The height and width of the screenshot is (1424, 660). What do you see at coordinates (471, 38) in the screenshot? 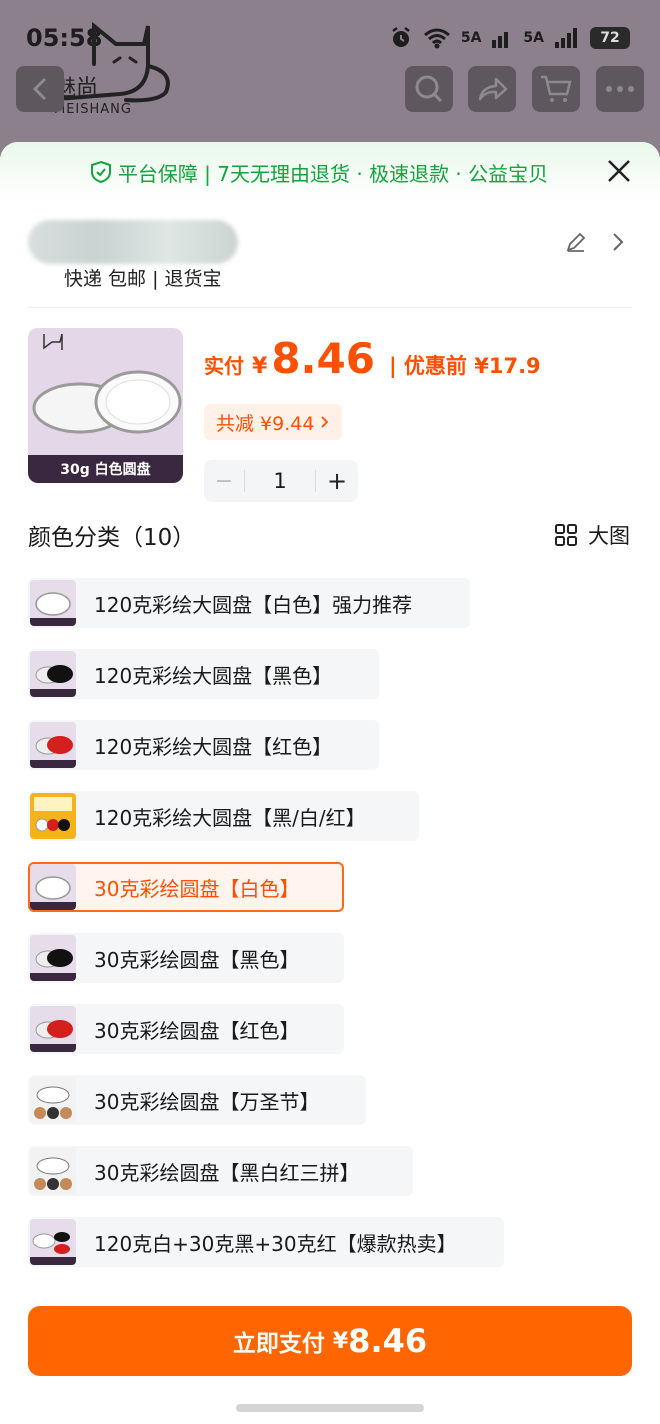
I see `signal-1-label: 5A` at bounding box center [471, 38].